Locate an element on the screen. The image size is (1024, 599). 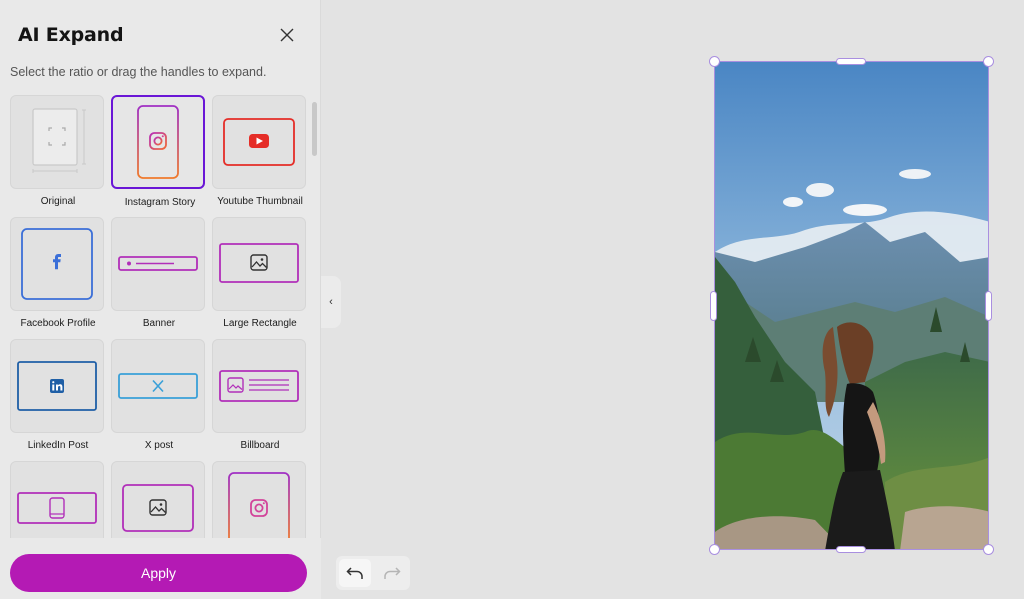
phone-landscape-icon is located at coordinates (57, 508).